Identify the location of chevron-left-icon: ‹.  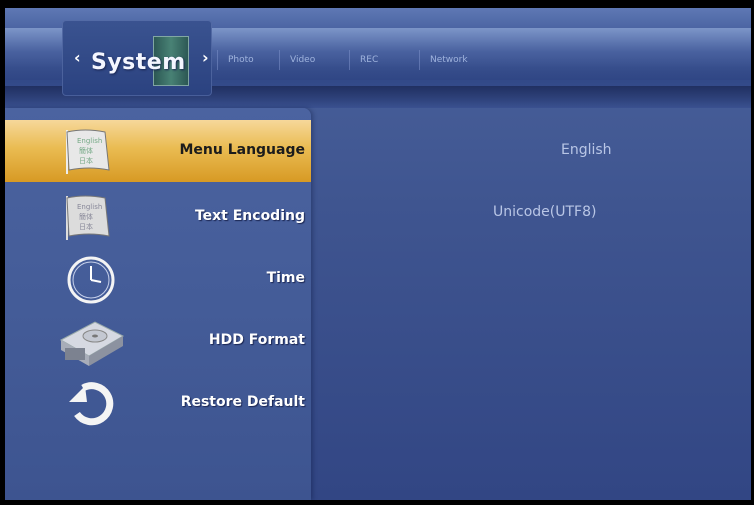
(77, 57).